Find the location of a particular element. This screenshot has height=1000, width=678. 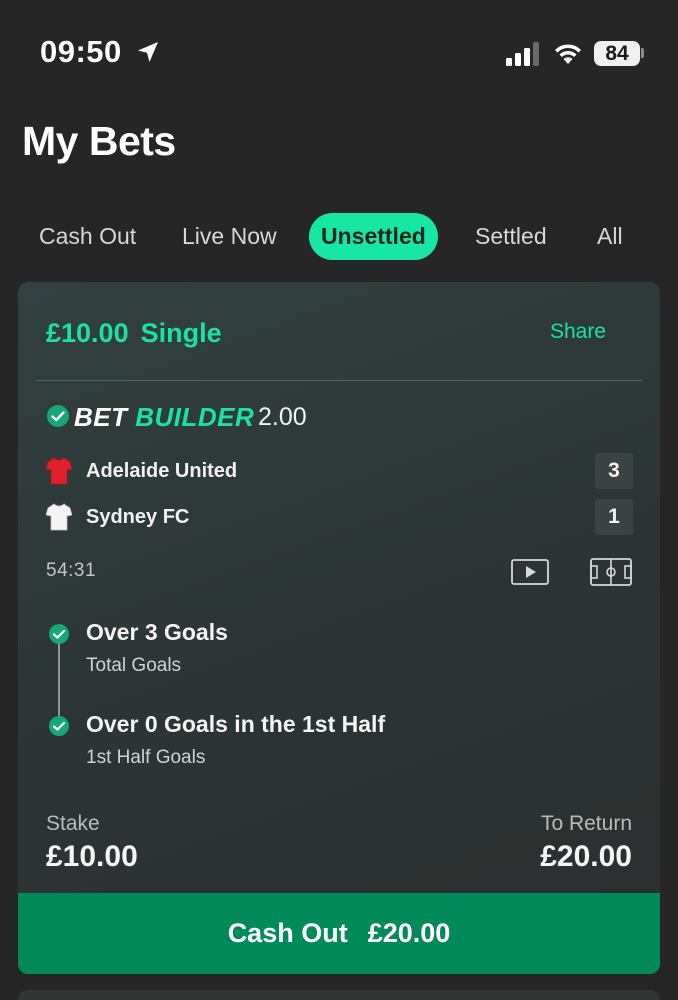

match-clock: 54:31 is located at coordinates (71, 570).